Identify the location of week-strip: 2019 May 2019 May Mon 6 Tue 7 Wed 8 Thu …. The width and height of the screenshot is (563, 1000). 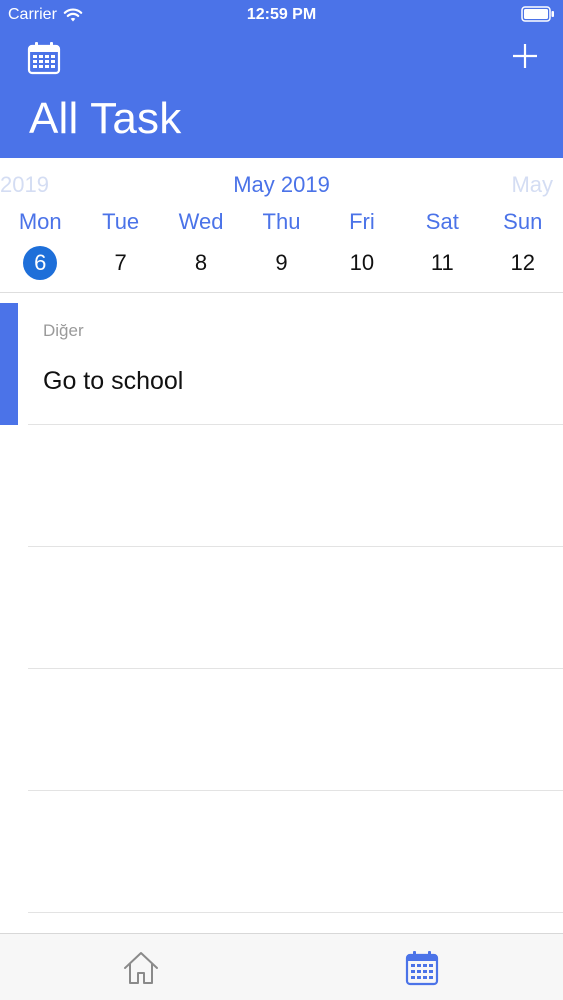
(281, 225).